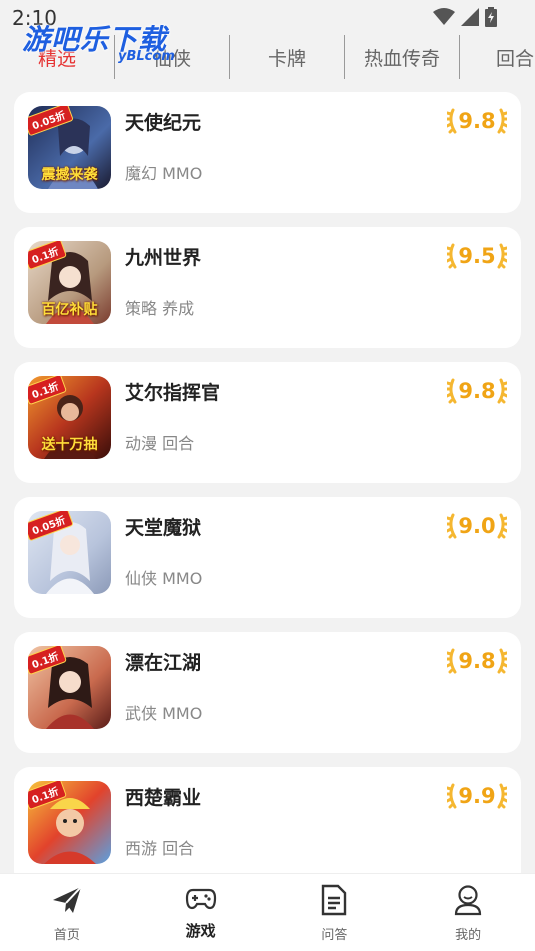 The image size is (535, 951). Describe the element at coordinates (334, 900) in the screenshot. I see `document-icon` at that location.